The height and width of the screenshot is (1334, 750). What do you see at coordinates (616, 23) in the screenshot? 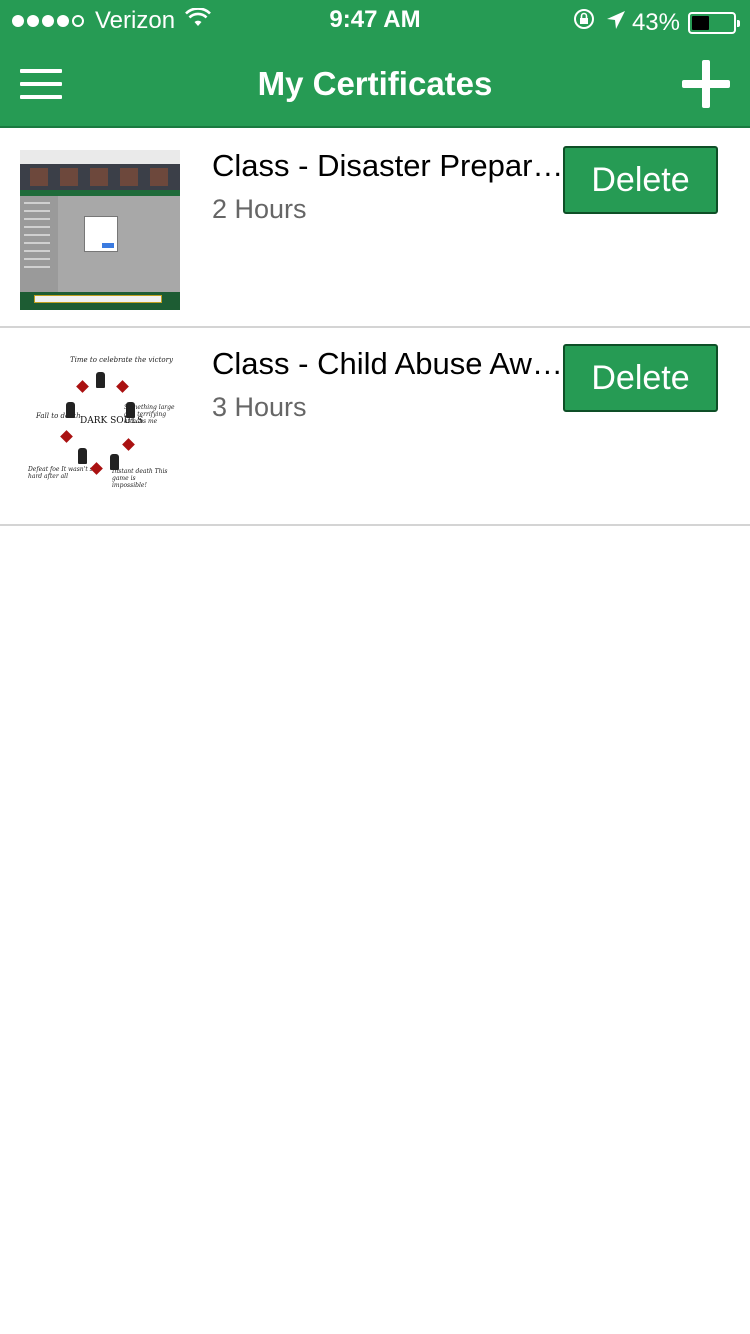
I see `location-arrow-icon` at bounding box center [616, 23].